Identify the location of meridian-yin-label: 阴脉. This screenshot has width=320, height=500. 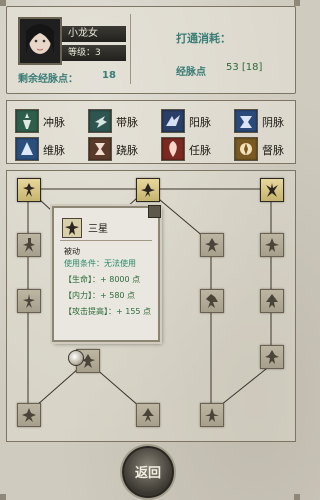
(273, 122).